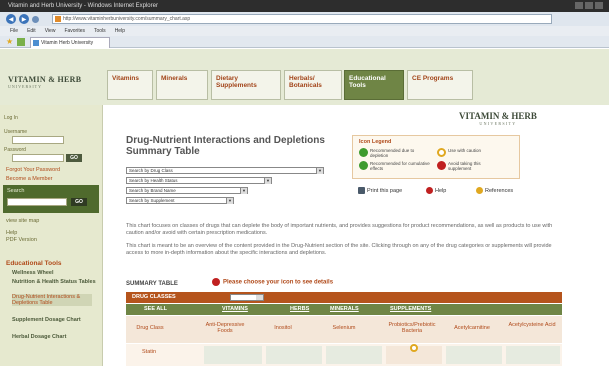 This screenshot has width=609, height=366. I want to click on login-go-button: GO, so click(74, 158).